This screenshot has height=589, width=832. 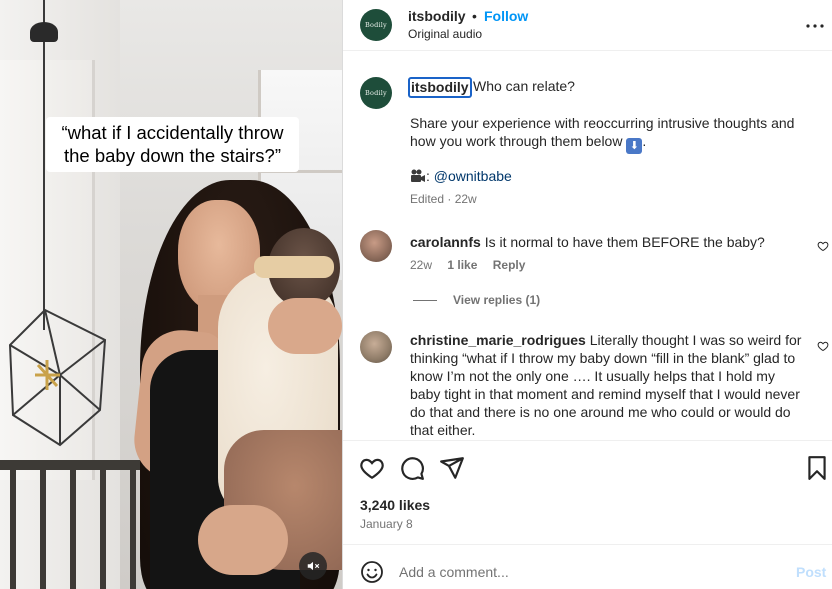 I want to click on comment-username: christine_marie_rodrigues, so click(x=498, y=340).